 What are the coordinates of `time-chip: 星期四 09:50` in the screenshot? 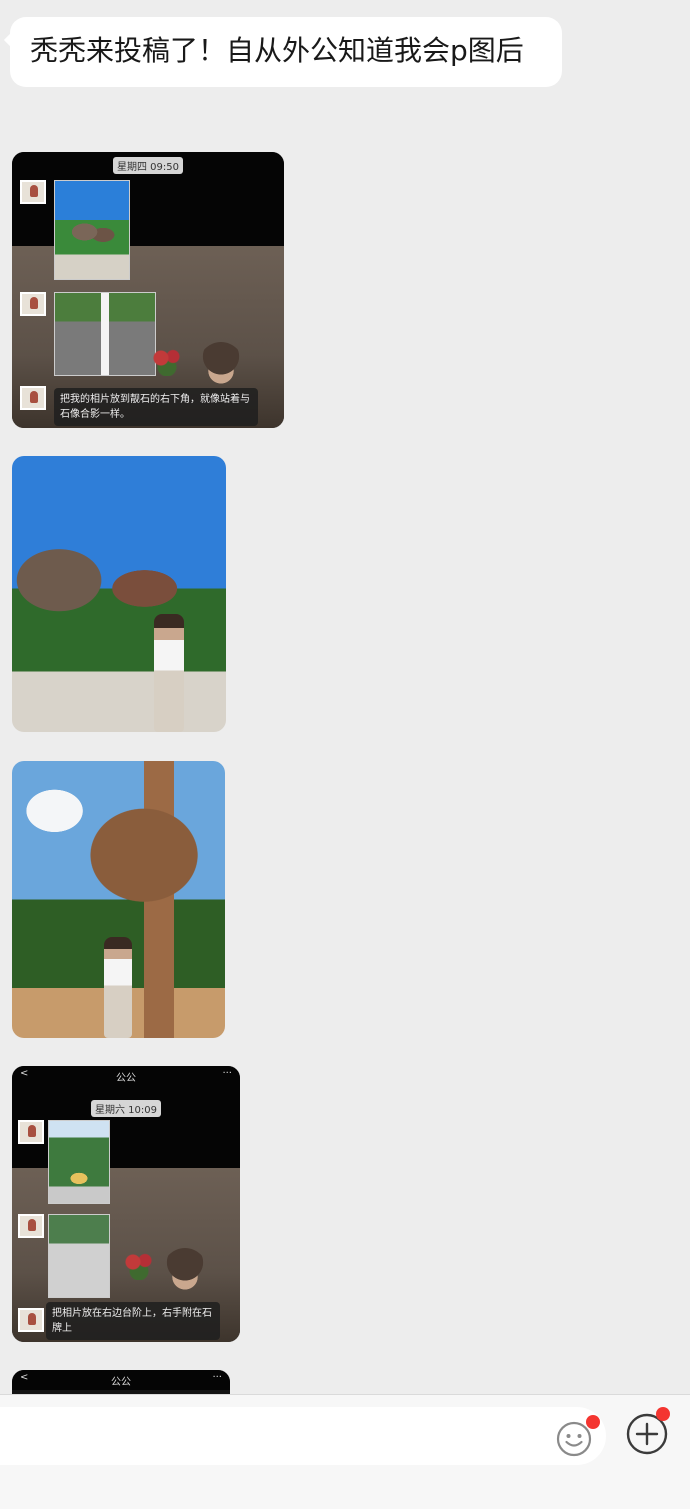 It's located at (148, 165).